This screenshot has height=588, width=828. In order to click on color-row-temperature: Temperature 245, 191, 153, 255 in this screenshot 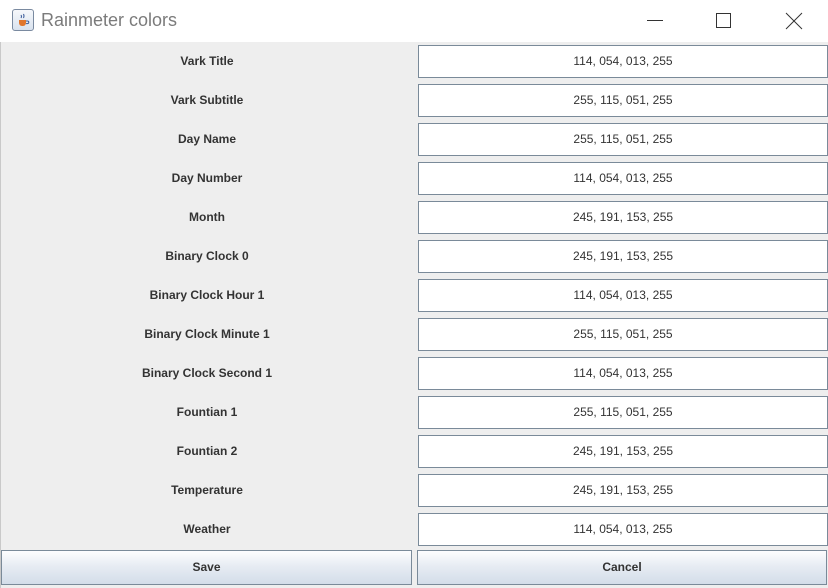, I will do `click(414, 490)`.